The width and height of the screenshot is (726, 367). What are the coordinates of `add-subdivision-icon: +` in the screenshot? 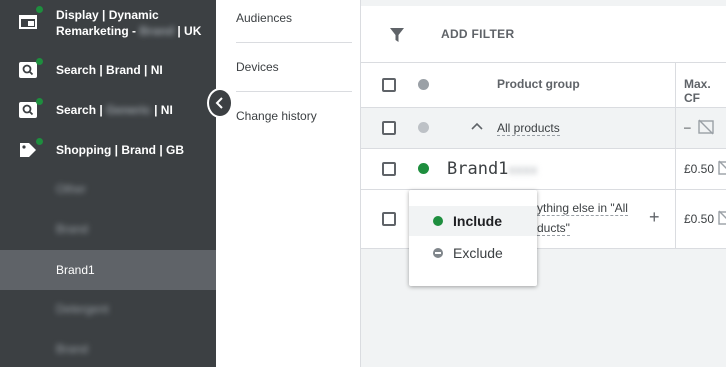 It's located at (654, 217).